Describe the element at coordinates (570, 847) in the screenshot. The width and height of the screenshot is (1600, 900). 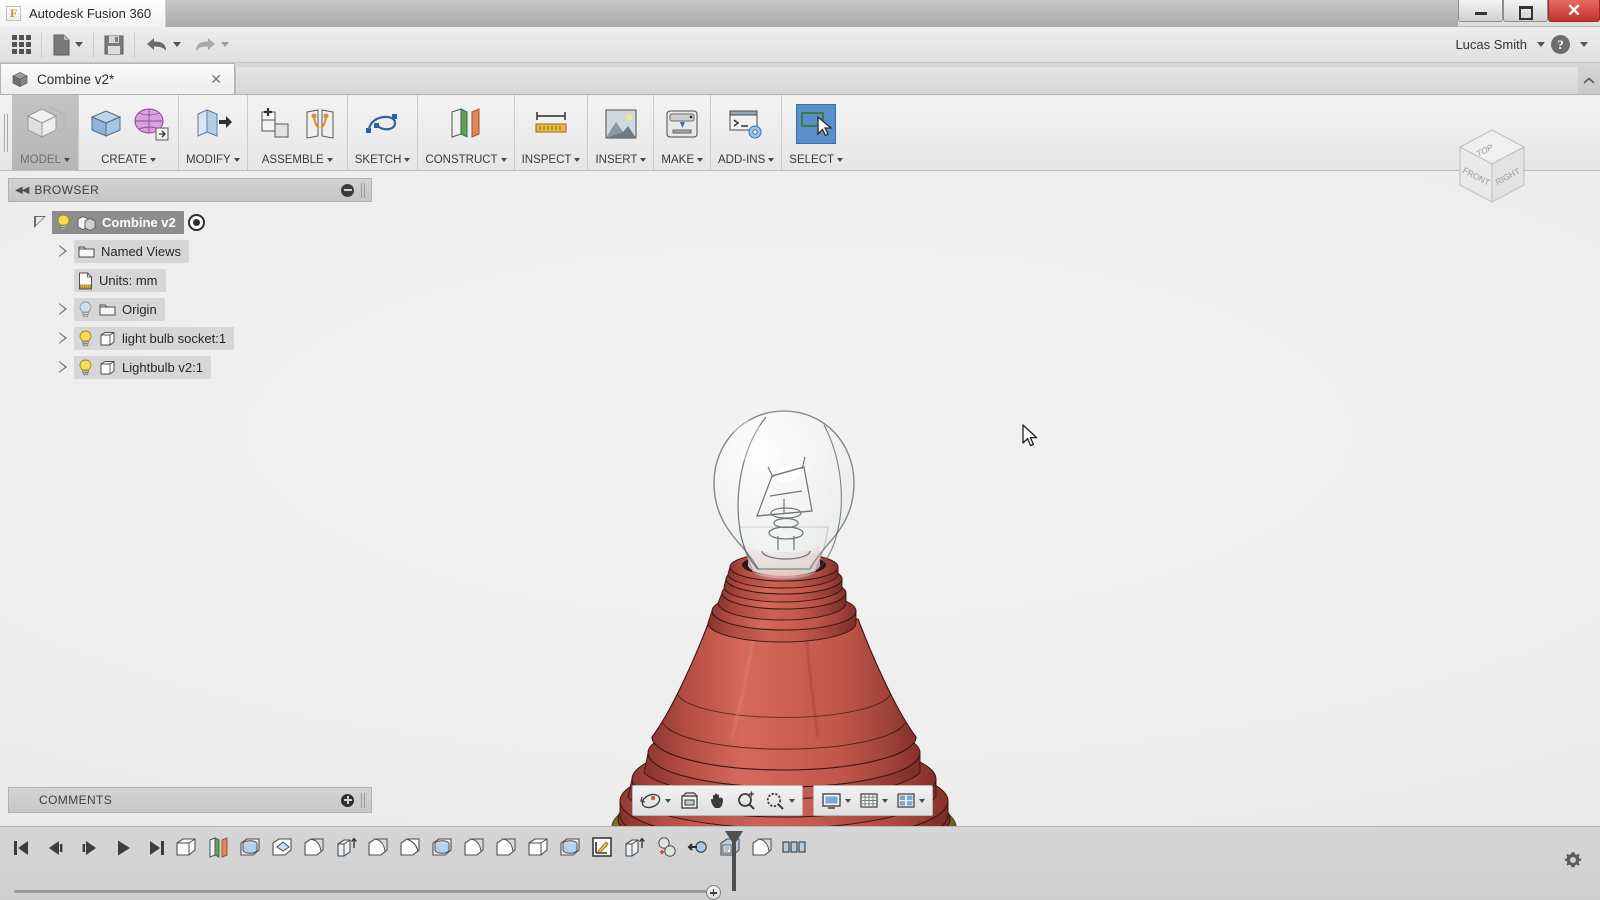
I see `feature-cylinder-c` at that location.